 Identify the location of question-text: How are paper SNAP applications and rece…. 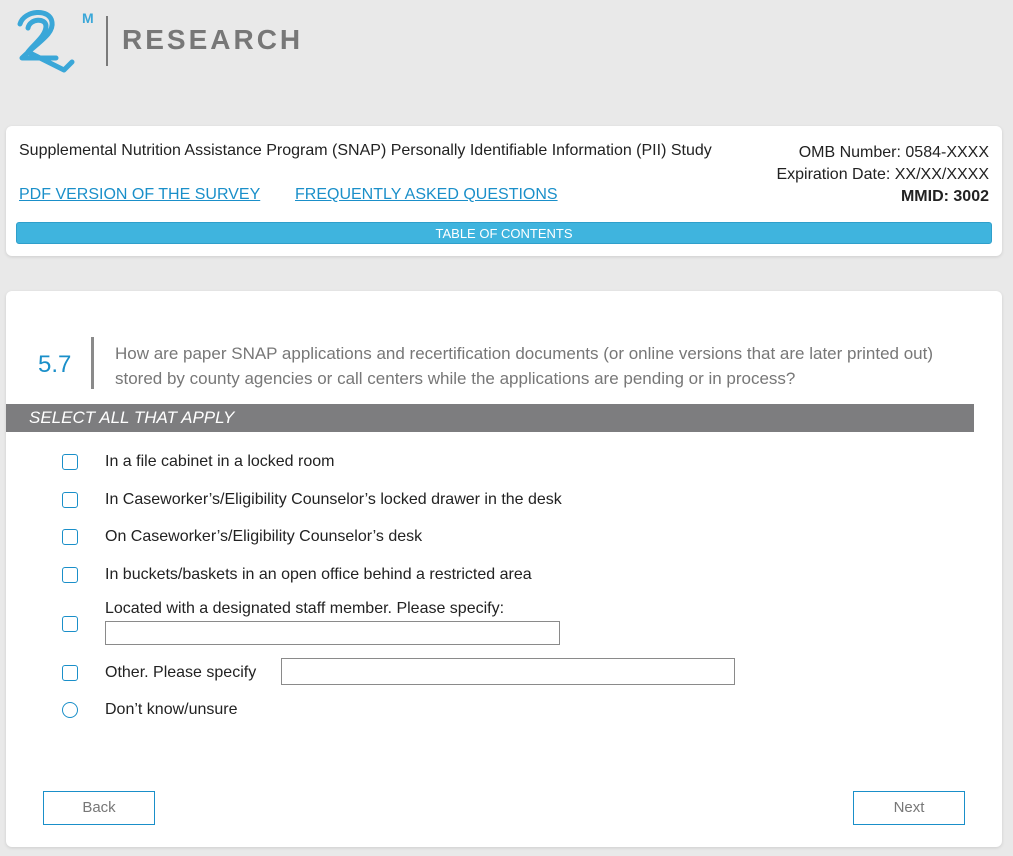
(524, 366).